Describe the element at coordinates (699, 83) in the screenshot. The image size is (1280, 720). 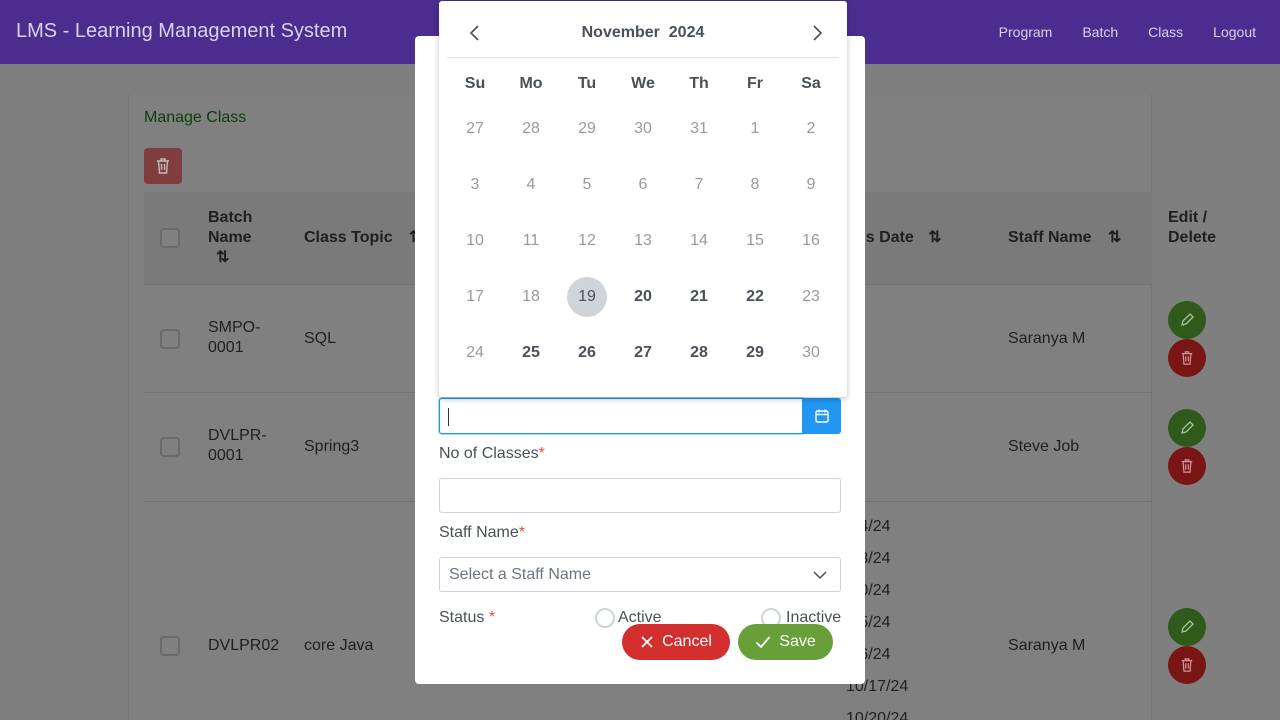
I see `weekday-header: Th` at that location.